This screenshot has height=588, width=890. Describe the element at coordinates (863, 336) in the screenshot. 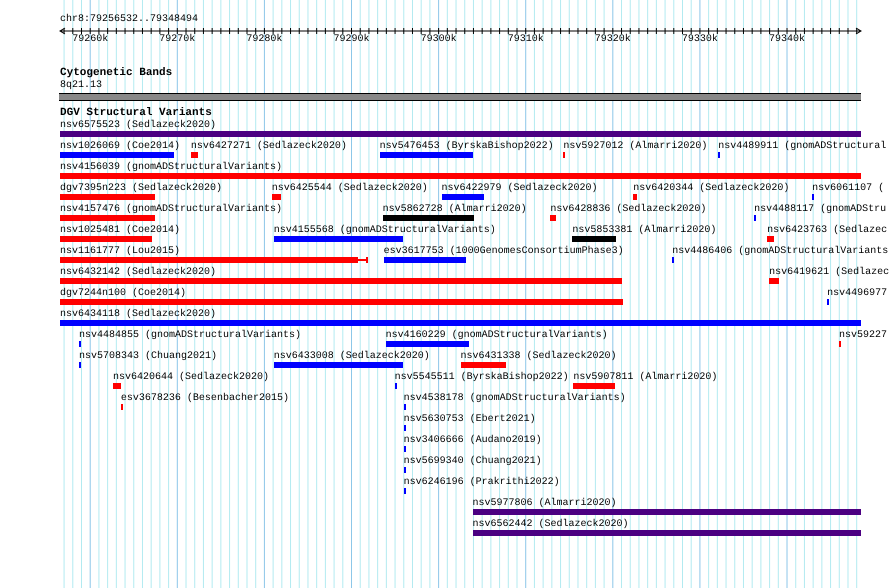

I see `feature-label: nsv59227` at that location.